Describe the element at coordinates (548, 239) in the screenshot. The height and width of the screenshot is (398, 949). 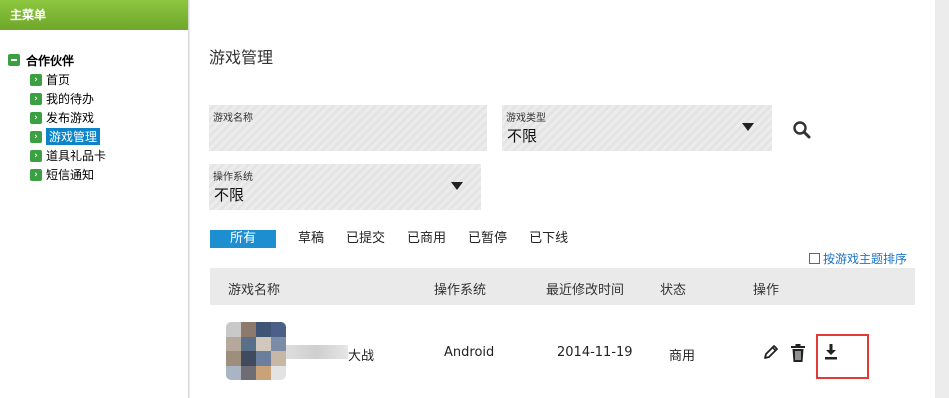
I see `tab-offline: 已下线` at that location.